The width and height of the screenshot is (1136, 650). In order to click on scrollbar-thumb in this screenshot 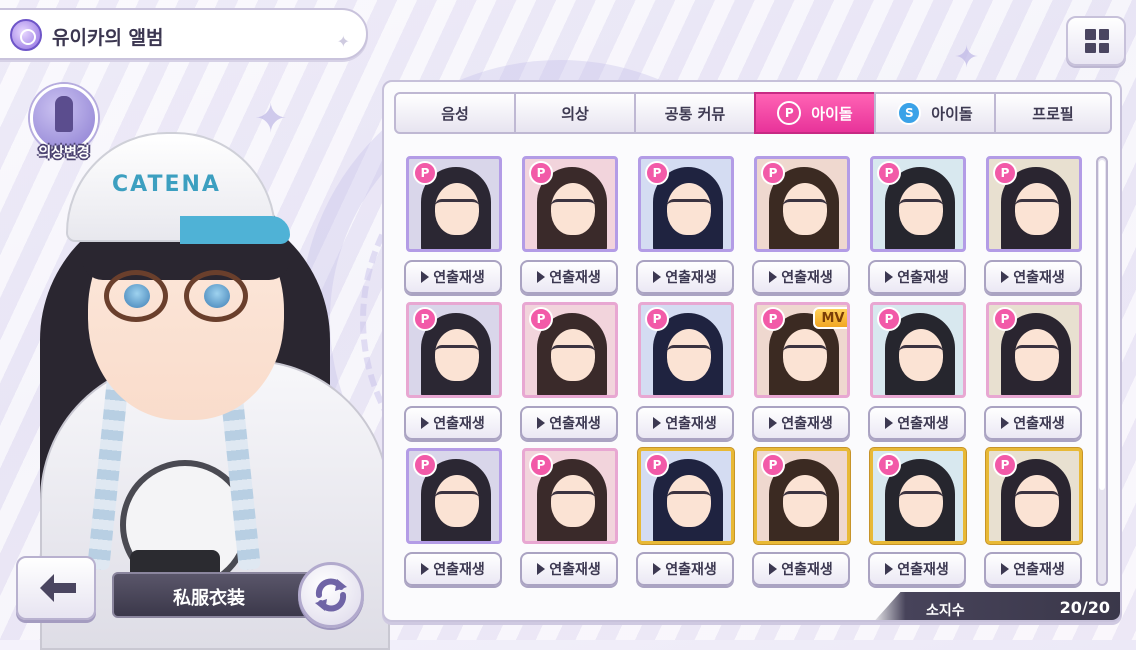, I will do `click(1102, 325)`.